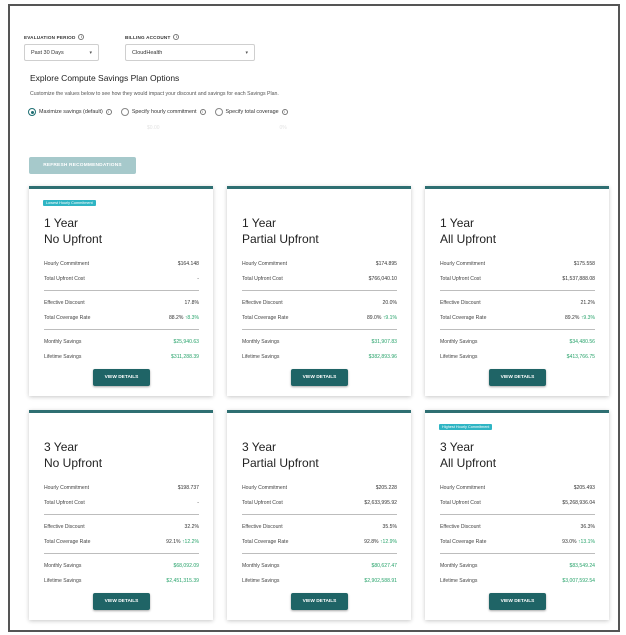  What do you see at coordinates (246, 52) in the screenshot?
I see `chevron-down-icon: ▾` at bounding box center [246, 52].